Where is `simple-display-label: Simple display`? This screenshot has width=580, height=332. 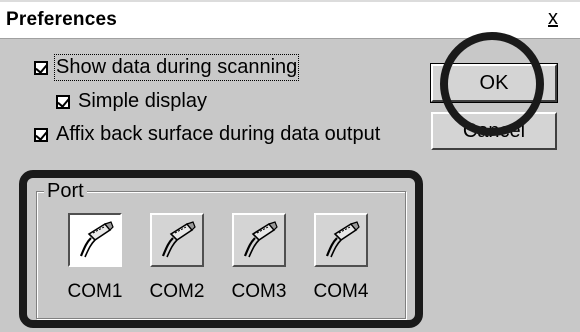 simple-display-label: Simple display is located at coordinates (142, 101).